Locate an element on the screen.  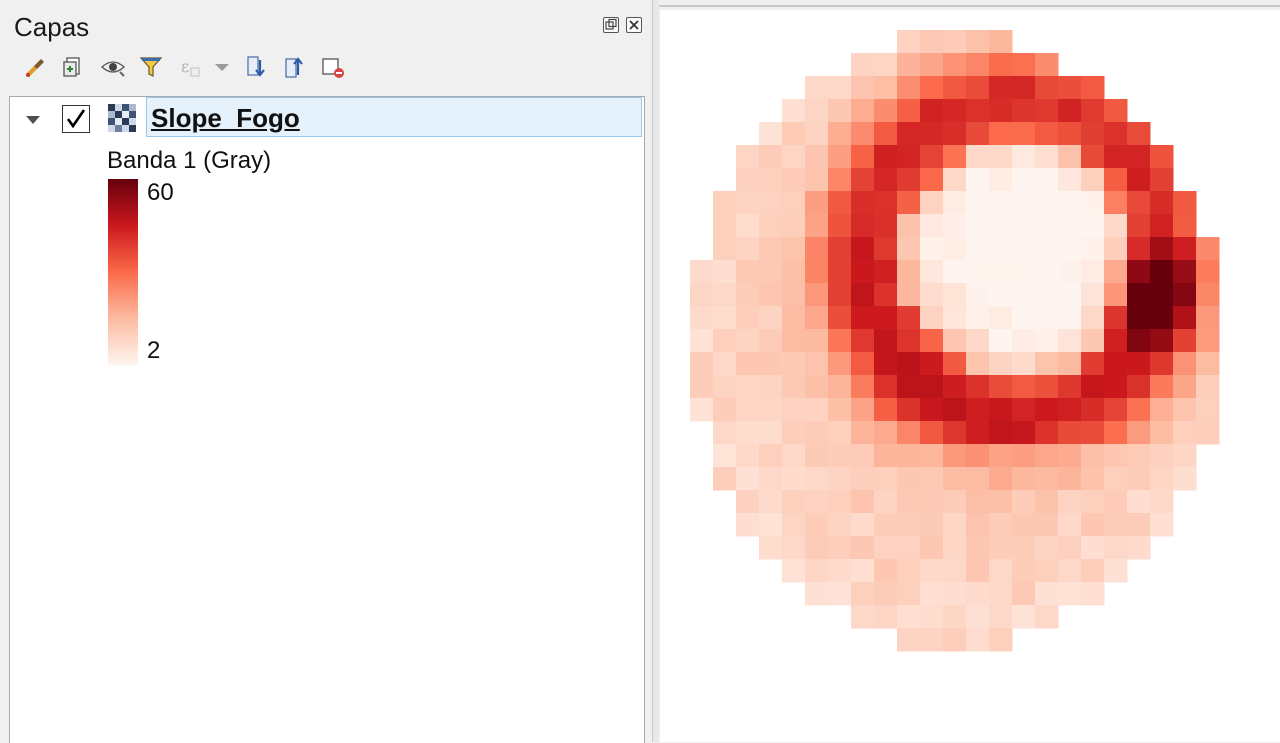
dropdown-arrow-icon is located at coordinates (223, 67).